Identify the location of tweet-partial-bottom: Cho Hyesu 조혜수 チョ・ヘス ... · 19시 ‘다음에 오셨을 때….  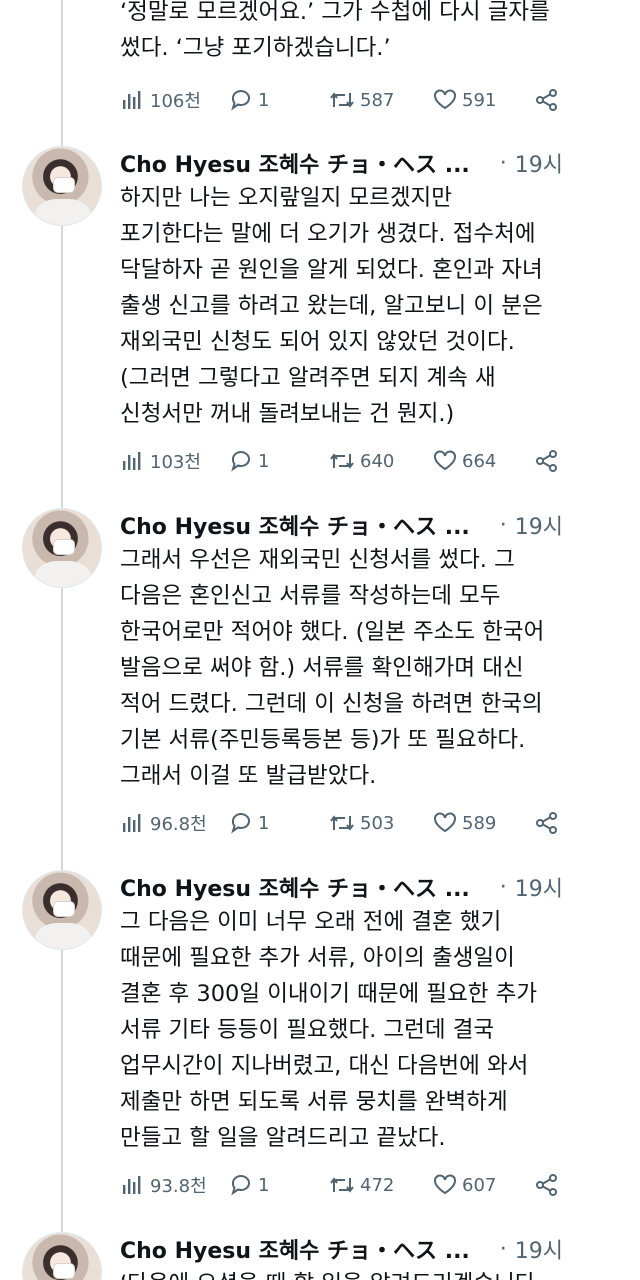
(320, 1256).